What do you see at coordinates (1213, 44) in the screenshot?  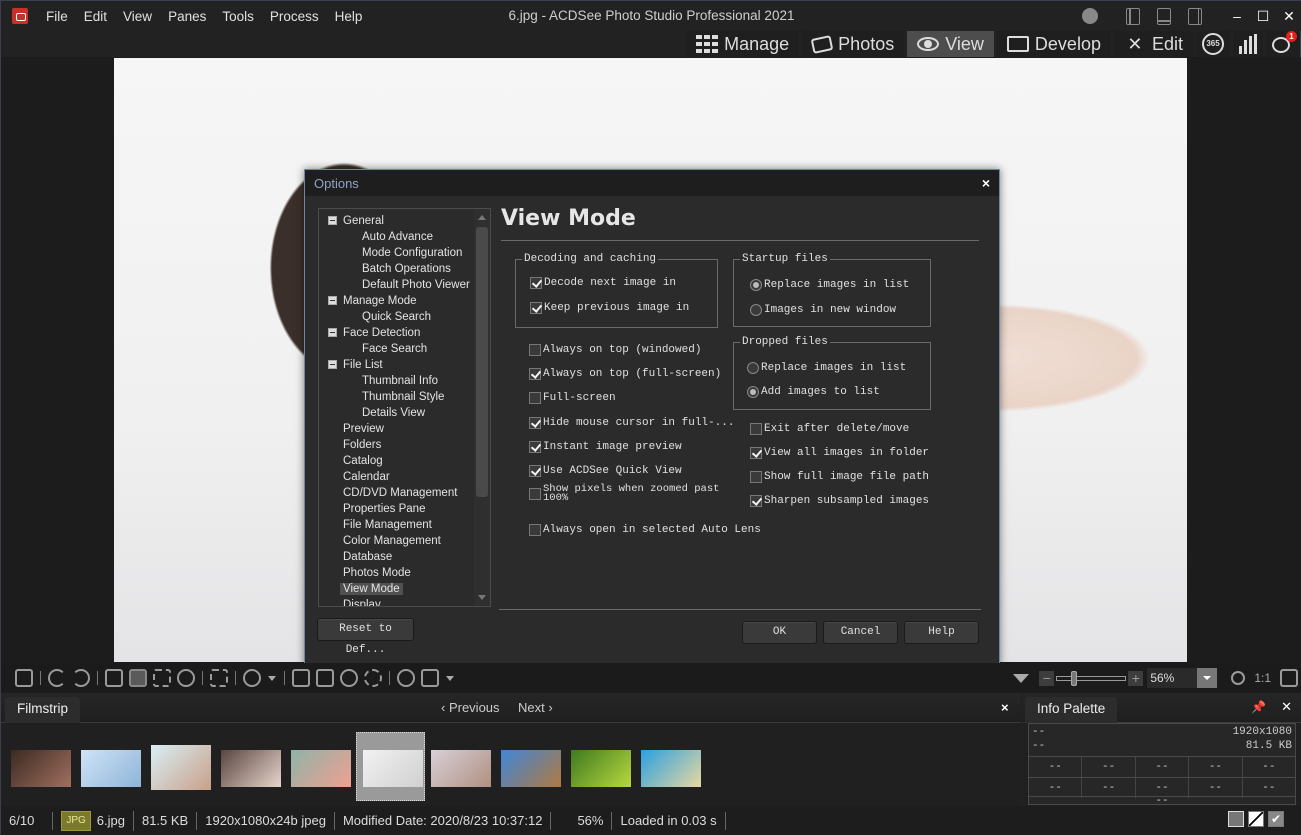 I see `mode-365: 365` at bounding box center [1213, 44].